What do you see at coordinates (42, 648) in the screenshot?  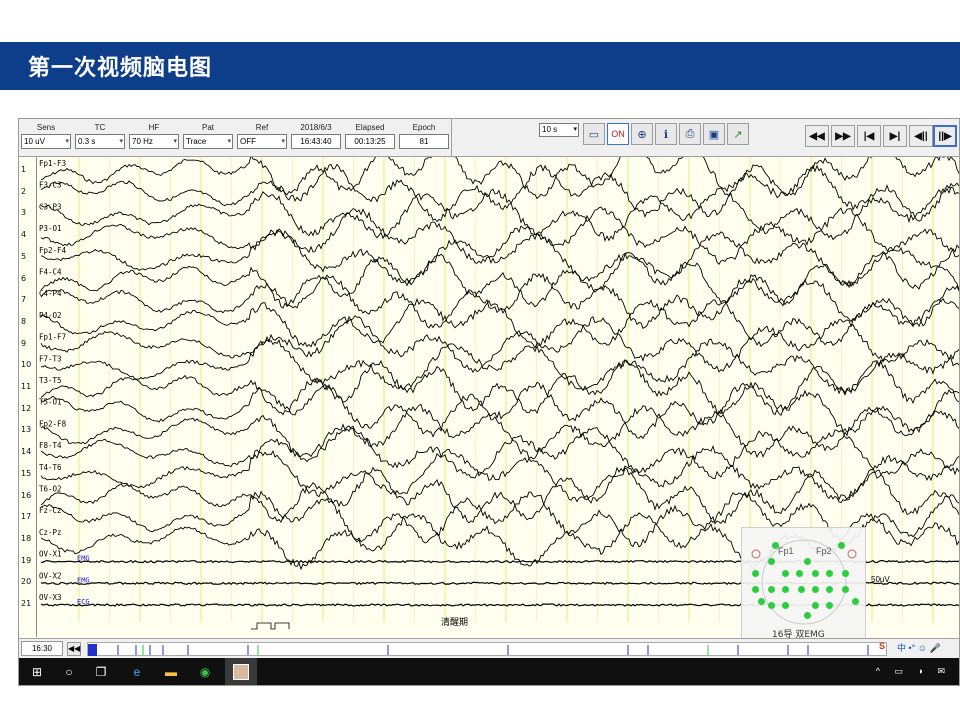 I see `time-field: 16:30` at bounding box center [42, 648].